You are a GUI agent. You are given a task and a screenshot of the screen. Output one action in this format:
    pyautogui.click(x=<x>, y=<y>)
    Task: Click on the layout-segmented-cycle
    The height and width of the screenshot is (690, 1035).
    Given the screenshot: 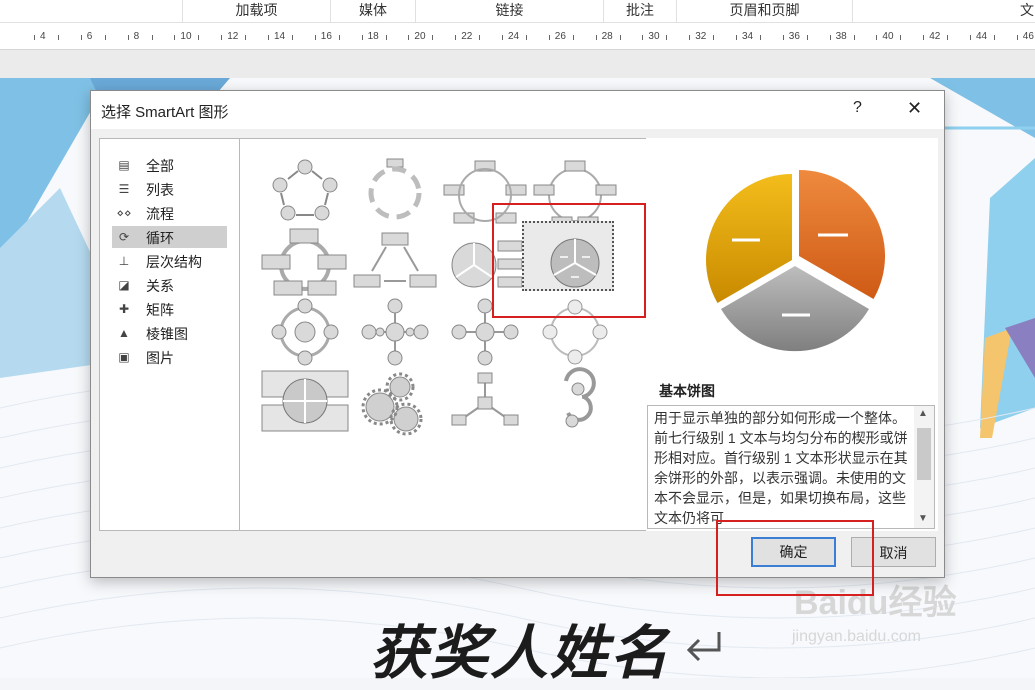 What is the action you would take?
    pyautogui.click(x=575, y=192)
    